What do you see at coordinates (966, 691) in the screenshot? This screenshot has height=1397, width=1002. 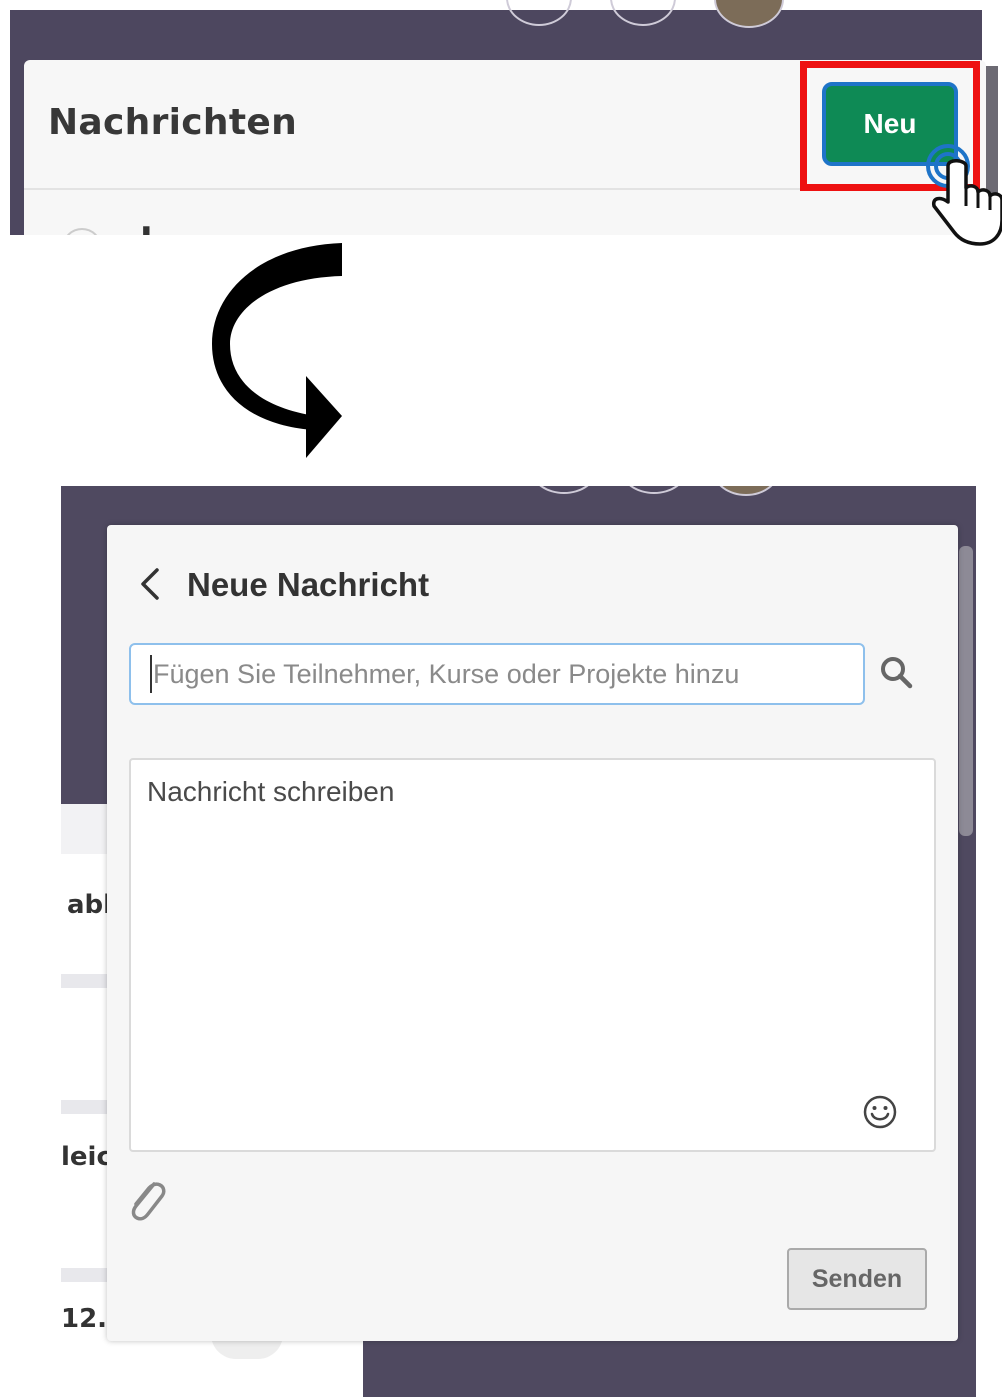 I see `scrollbar` at bounding box center [966, 691].